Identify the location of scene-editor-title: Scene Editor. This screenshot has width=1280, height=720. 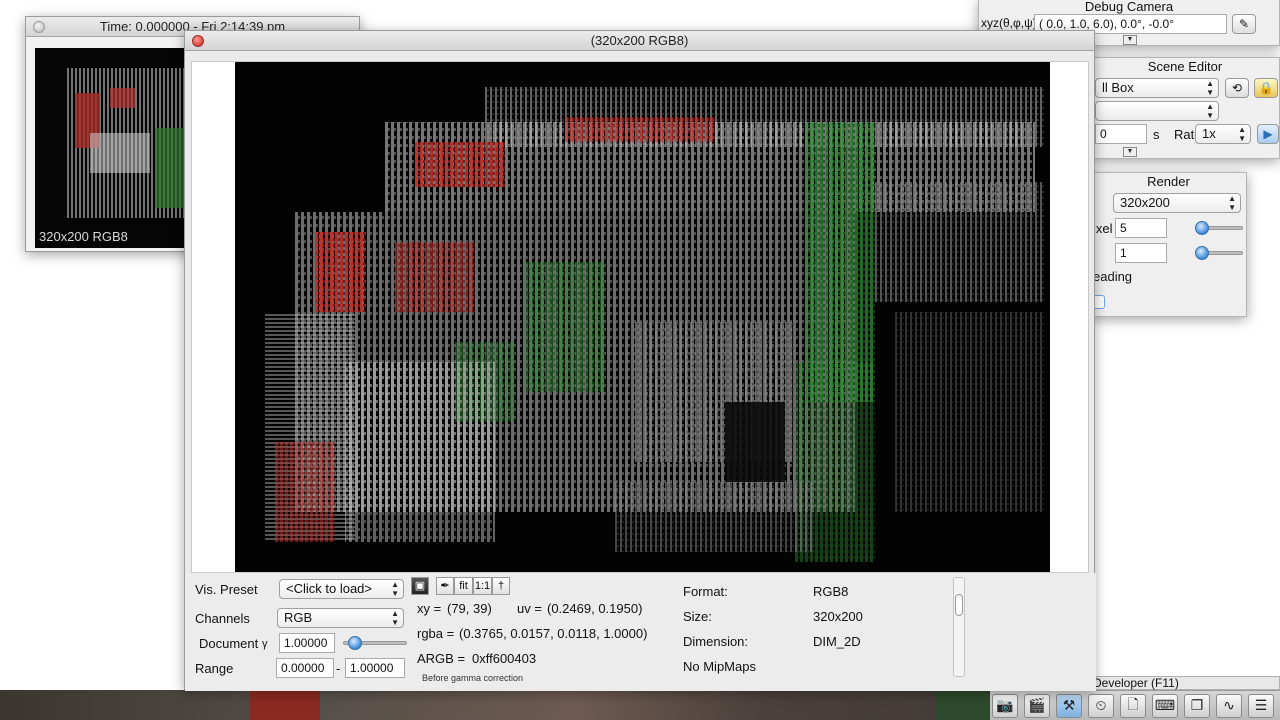
(1185, 66).